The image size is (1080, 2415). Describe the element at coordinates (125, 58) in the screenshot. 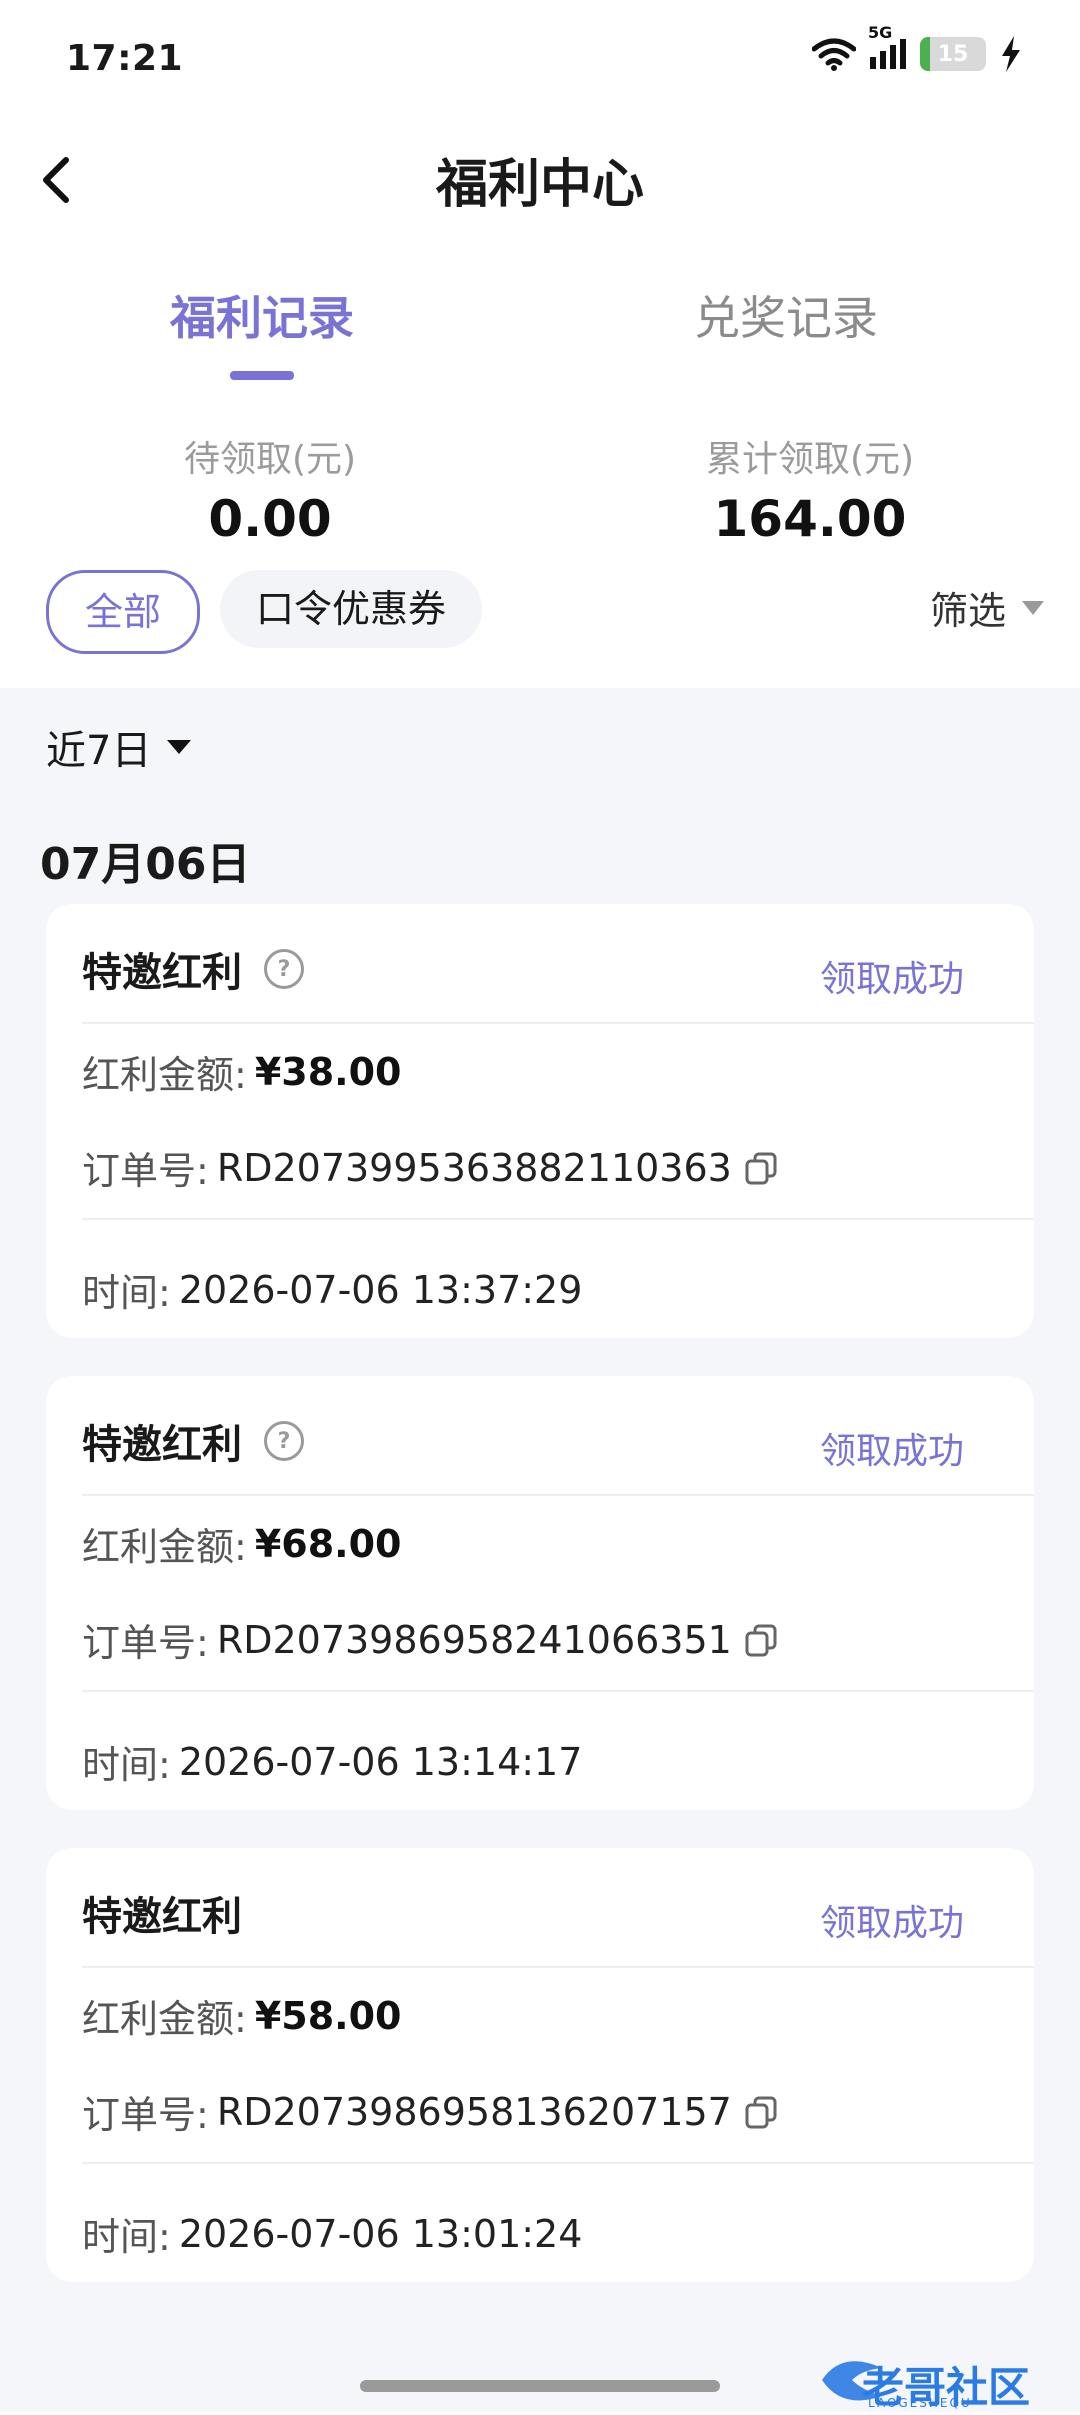

I see `status-time: 17:21` at that location.